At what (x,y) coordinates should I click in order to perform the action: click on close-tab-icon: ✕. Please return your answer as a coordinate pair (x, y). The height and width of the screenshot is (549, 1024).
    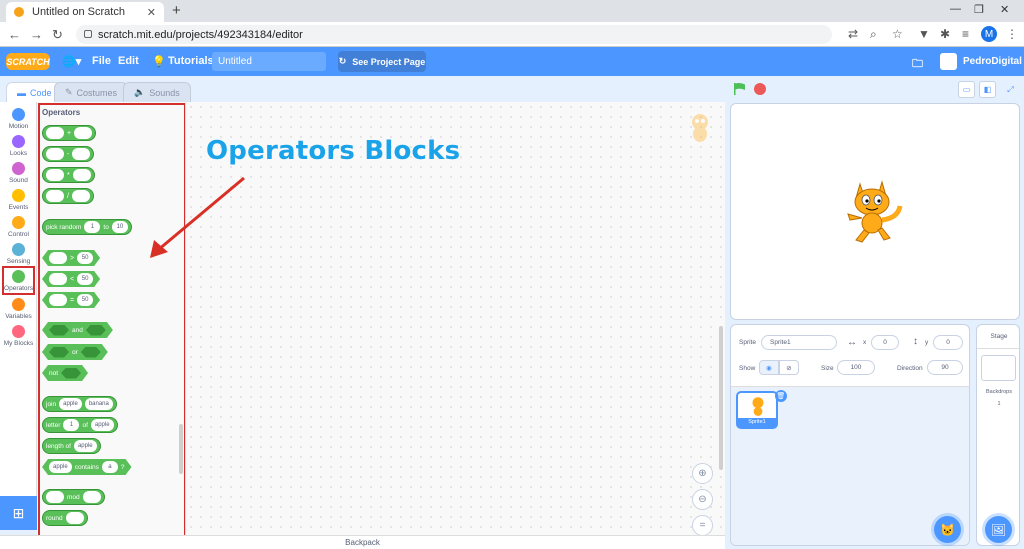
    Looking at the image, I should click on (151, 12).